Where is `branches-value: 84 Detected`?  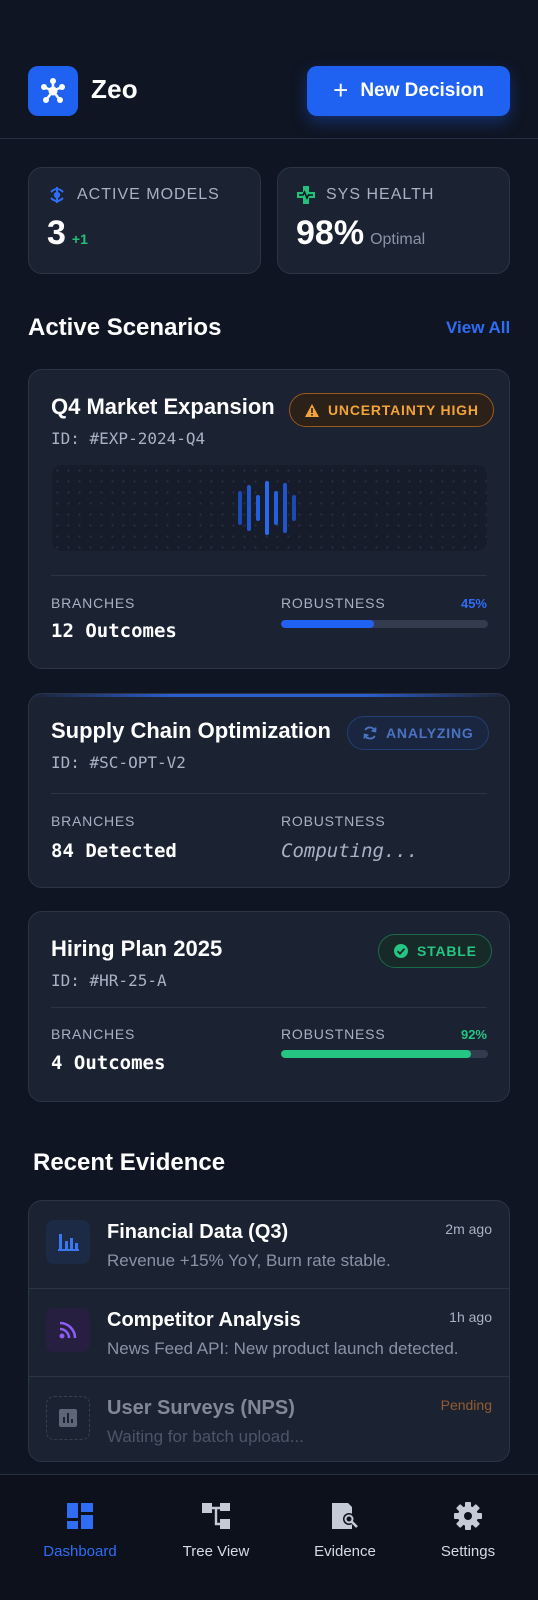
branches-value: 84 Detected is located at coordinates (114, 851).